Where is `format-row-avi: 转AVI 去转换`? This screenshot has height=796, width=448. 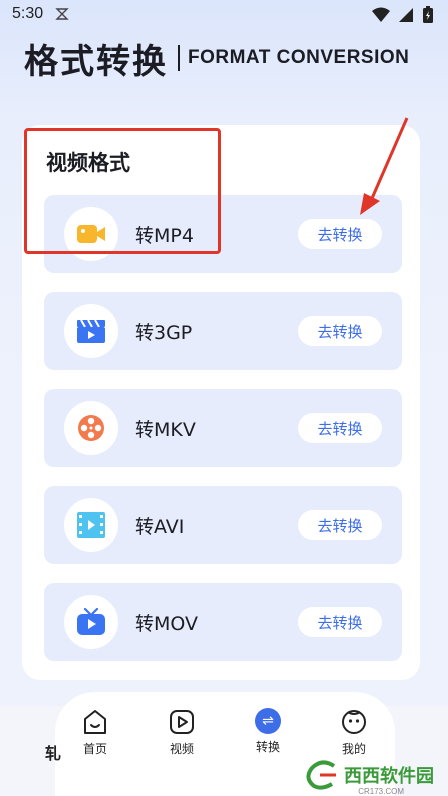 format-row-avi: 转AVI 去转换 is located at coordinates (223, 525).